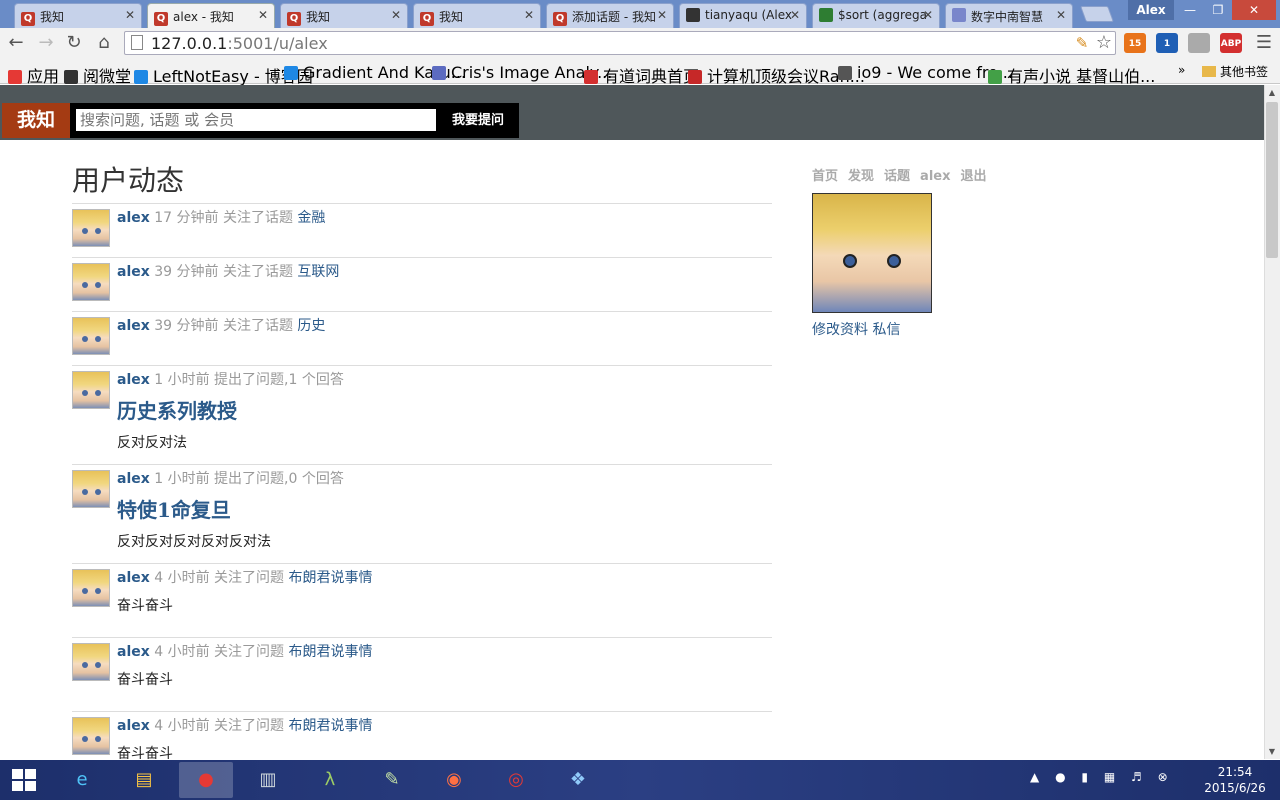 The image size is (1280, 800). Describe the element at coordinates (206, 780) in the screenshot. I see `chrome-icon: ●` at that location.